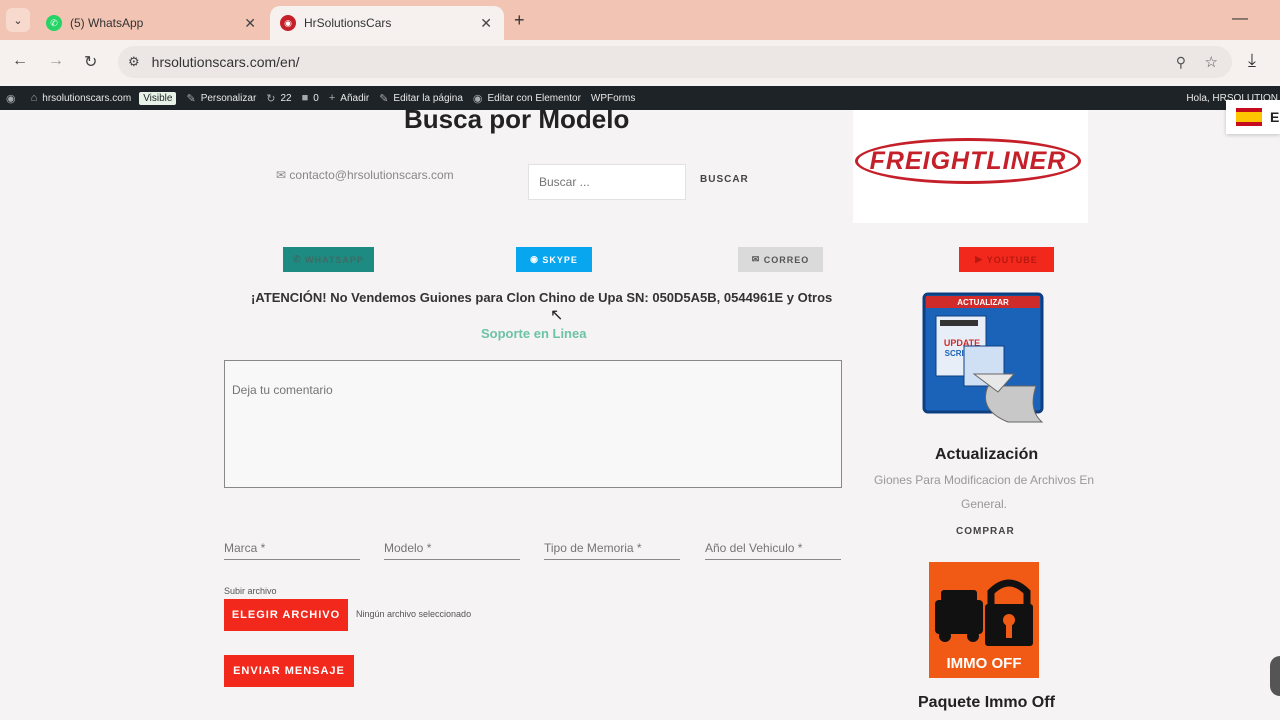  Describe the element at coordinates (985, 531) in the screenshot. I see `buy-button: COMPRAR` at that location.